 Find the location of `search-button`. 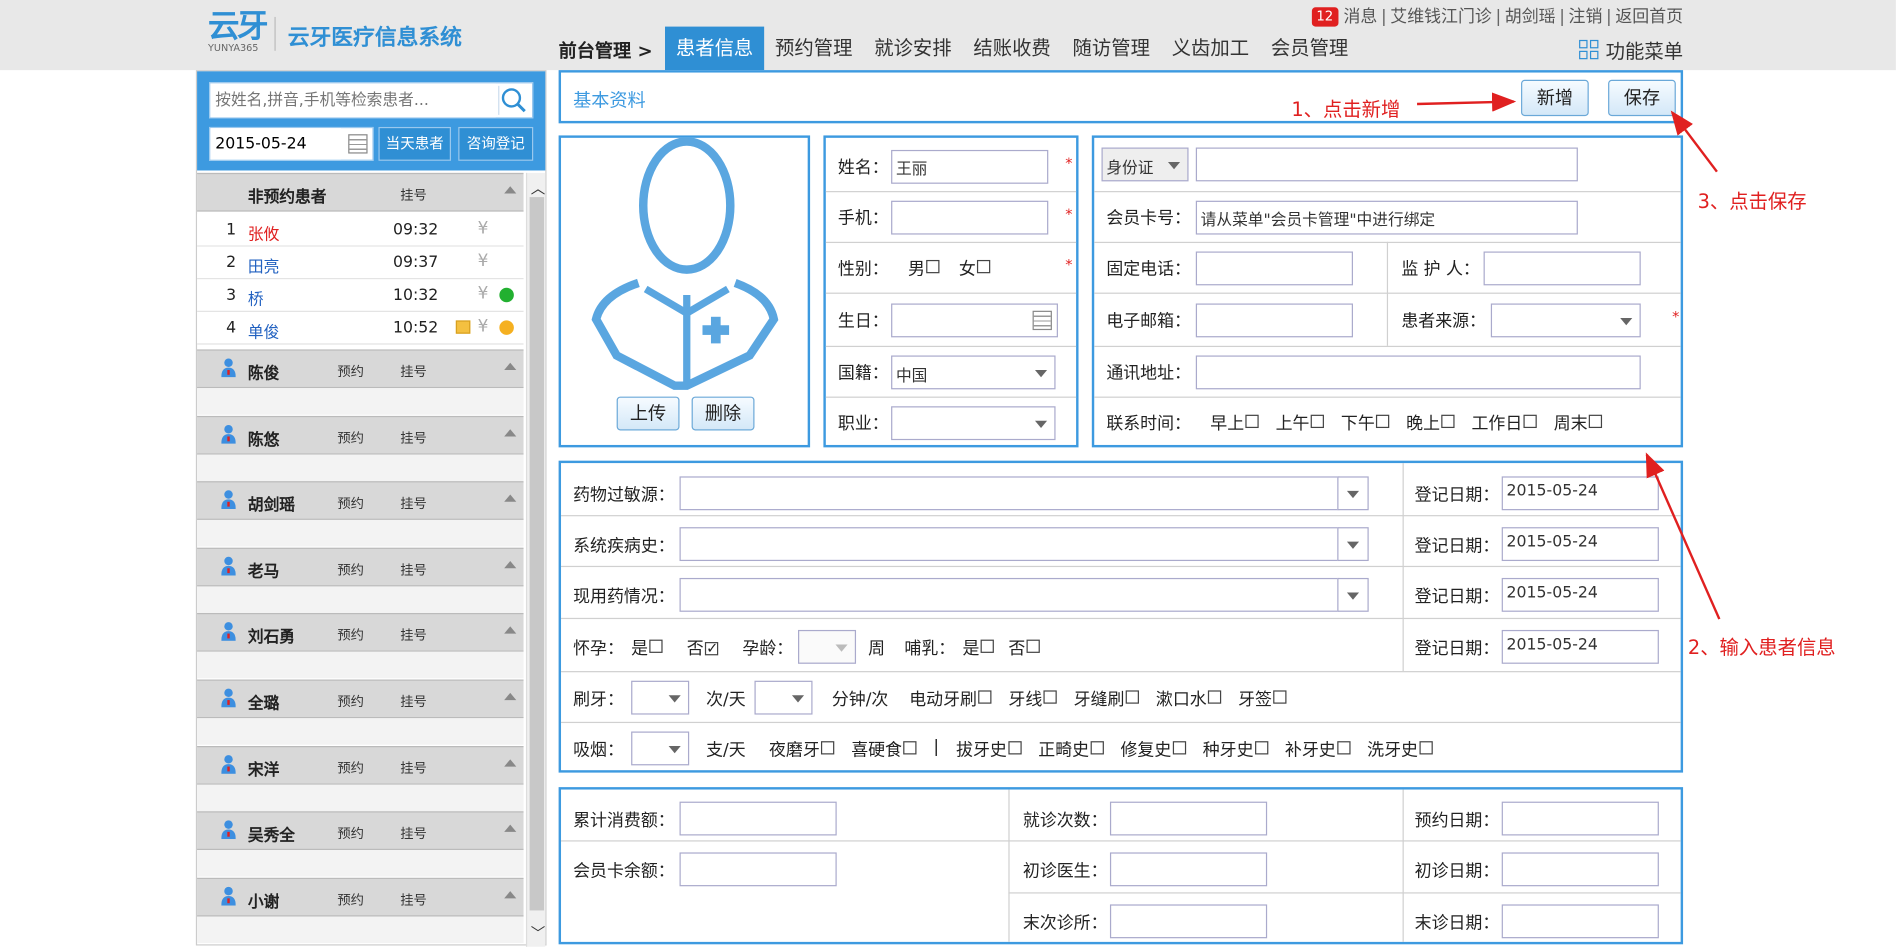

search-button is located at coordinates (513, 100).